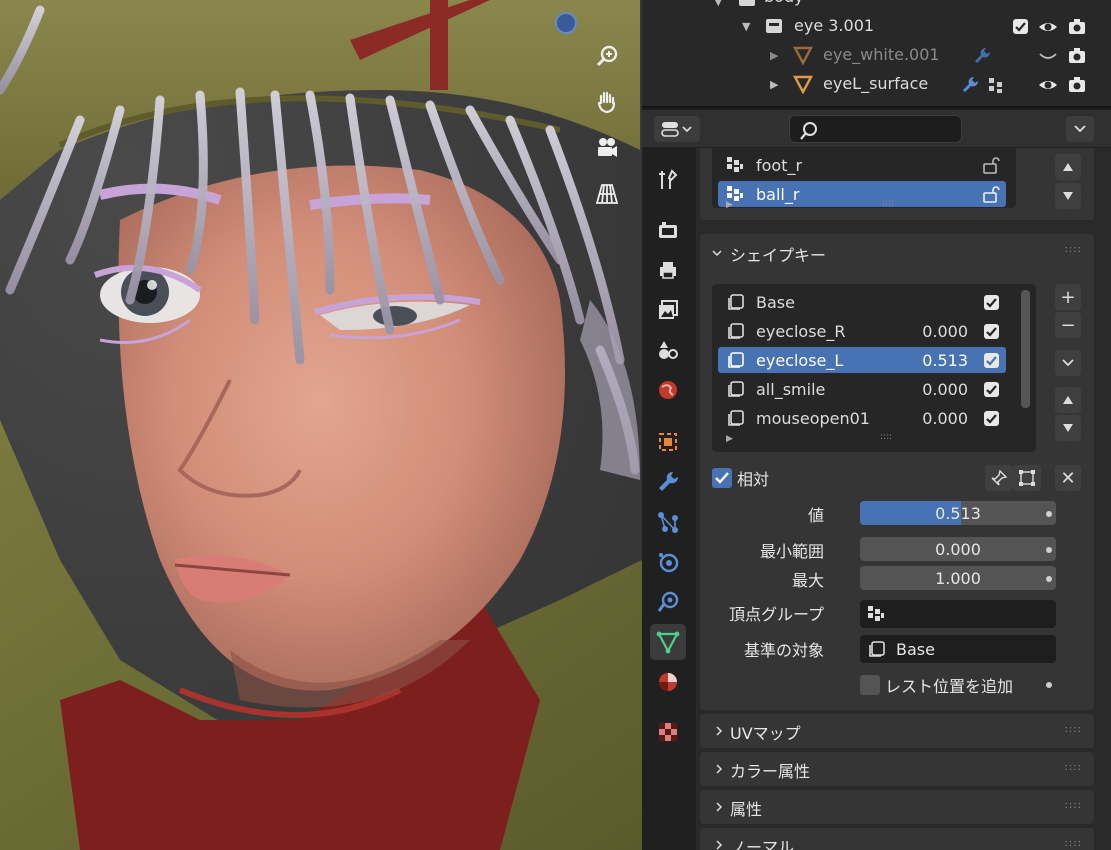 The width and height of the screenshot is (1111, 850). Describe the element at coordinates (668, 310) in the screenshot. I see `tab-view-layer` at that location.